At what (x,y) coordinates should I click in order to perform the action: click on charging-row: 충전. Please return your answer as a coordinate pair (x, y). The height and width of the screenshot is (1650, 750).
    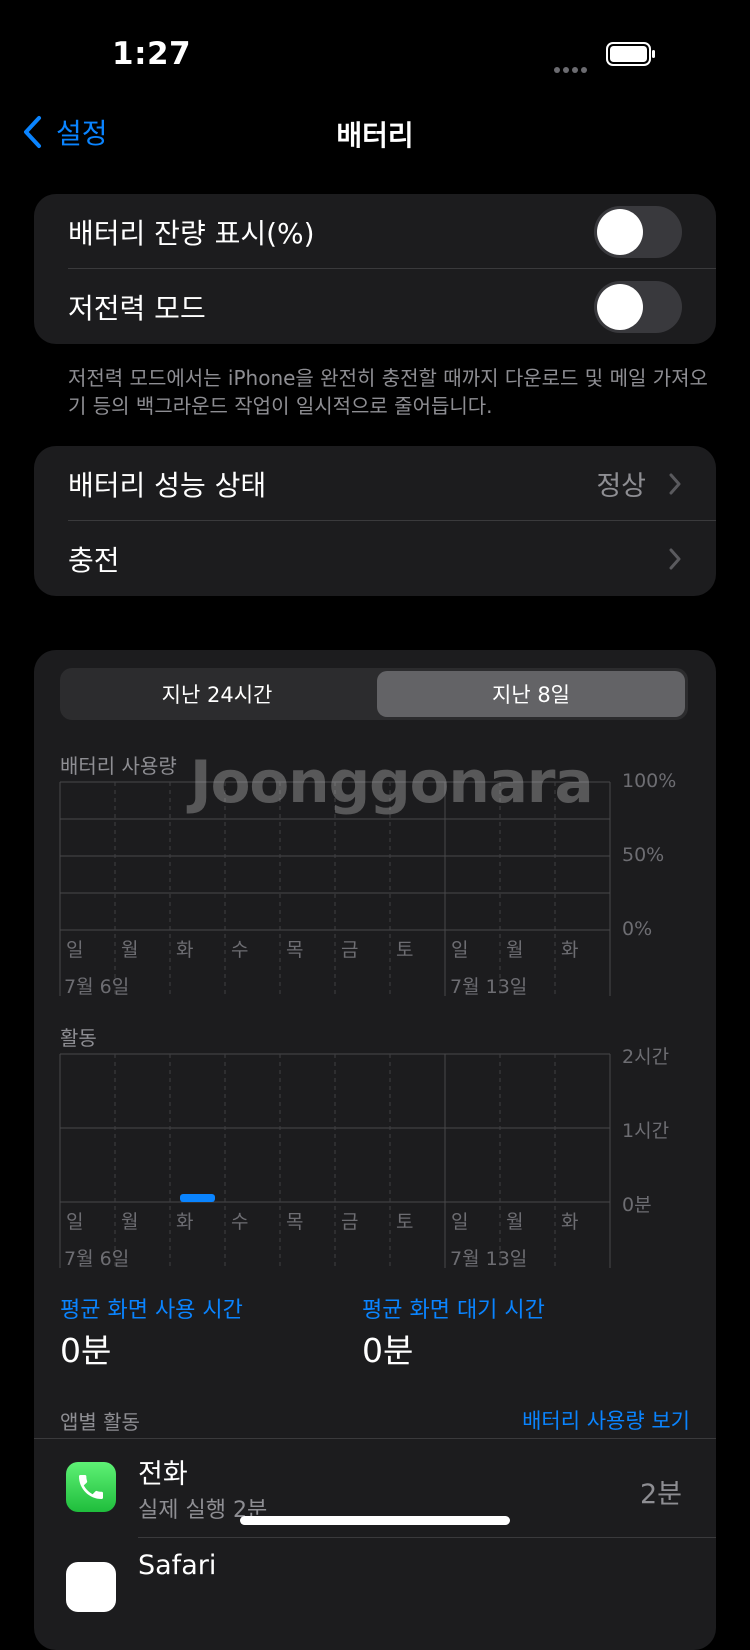
    Looking at the image, I should click on (375, 558).